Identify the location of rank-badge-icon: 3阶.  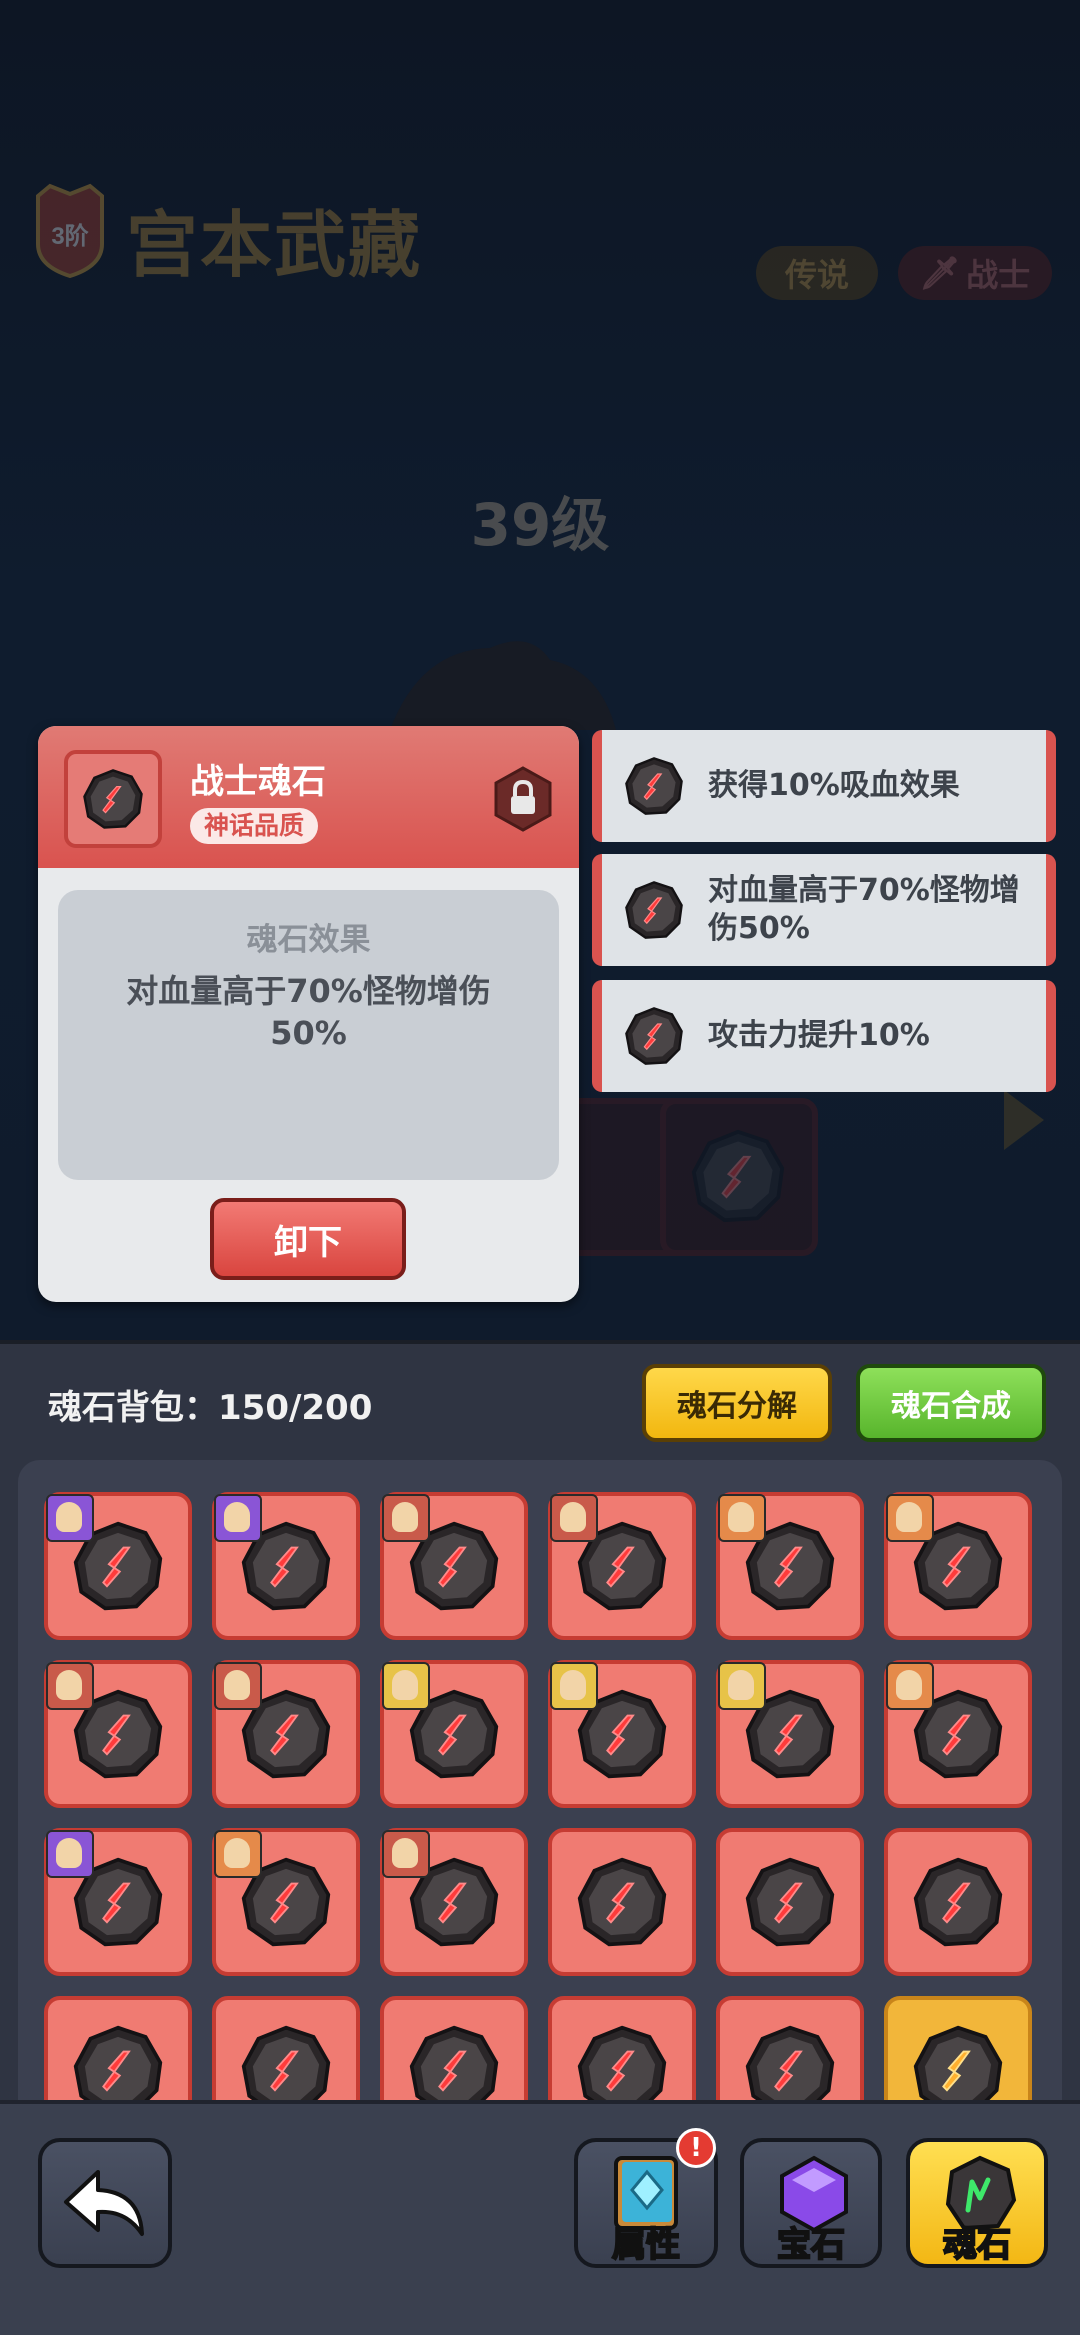
(70, 230).